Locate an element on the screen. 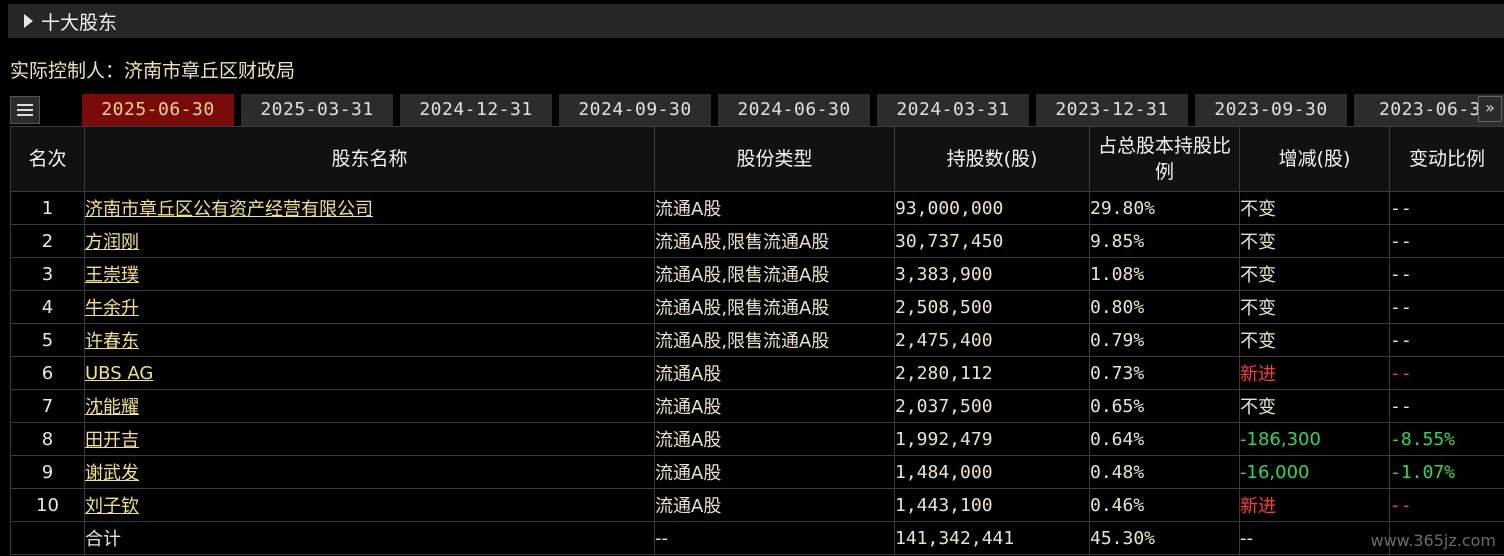  total-label-cell: 合计 is located at coordinates (369, 538).